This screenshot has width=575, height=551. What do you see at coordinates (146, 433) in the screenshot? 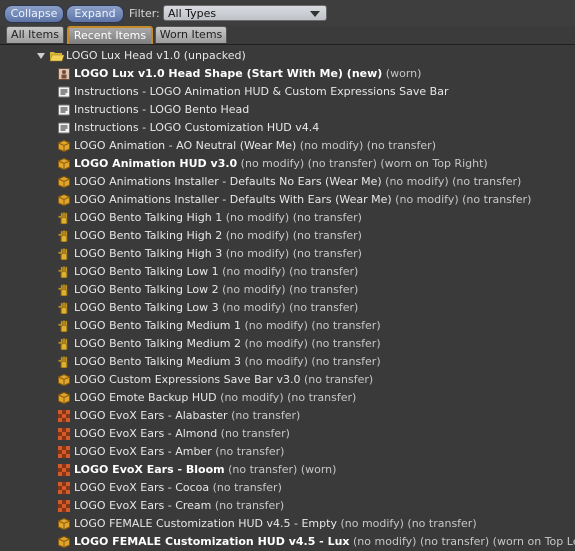
I see `item-name: LOGO EvoX Ears - Almond` at bounding box center [146, 433].